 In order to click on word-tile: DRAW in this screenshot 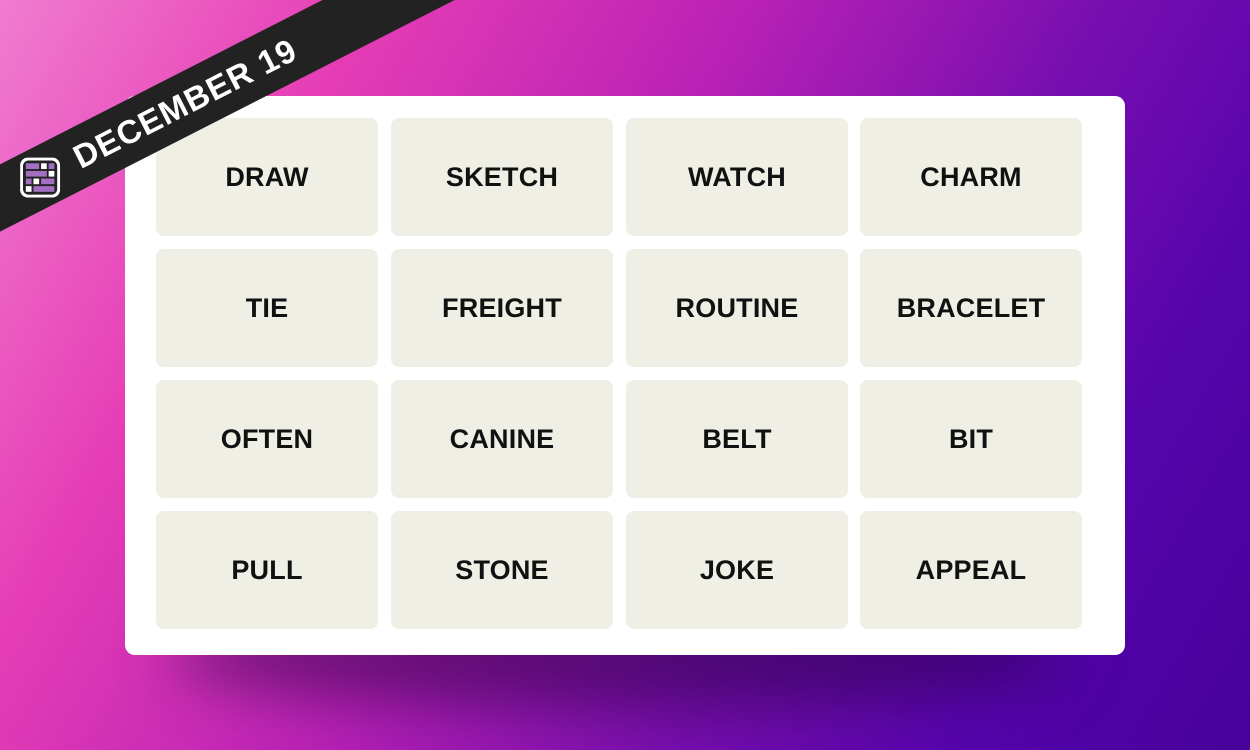, I will do `click(267, 177)`.